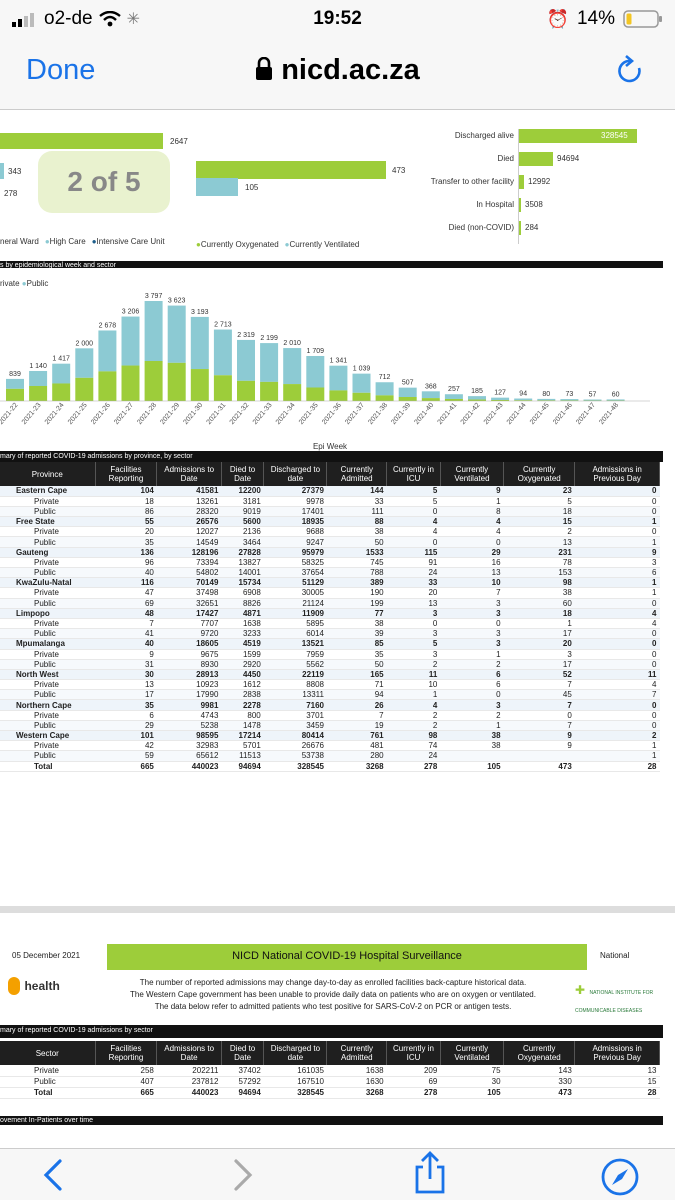  I want to click on bar-total-label: 1 417, so click(61, 359).